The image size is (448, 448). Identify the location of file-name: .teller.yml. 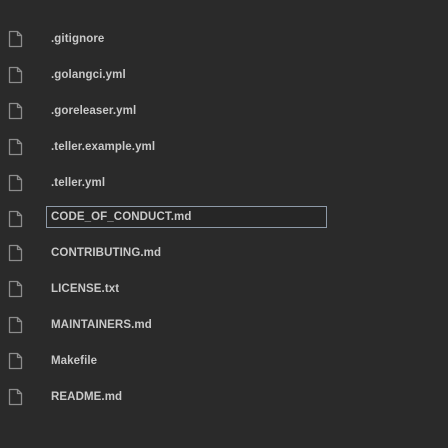
(78, 183).